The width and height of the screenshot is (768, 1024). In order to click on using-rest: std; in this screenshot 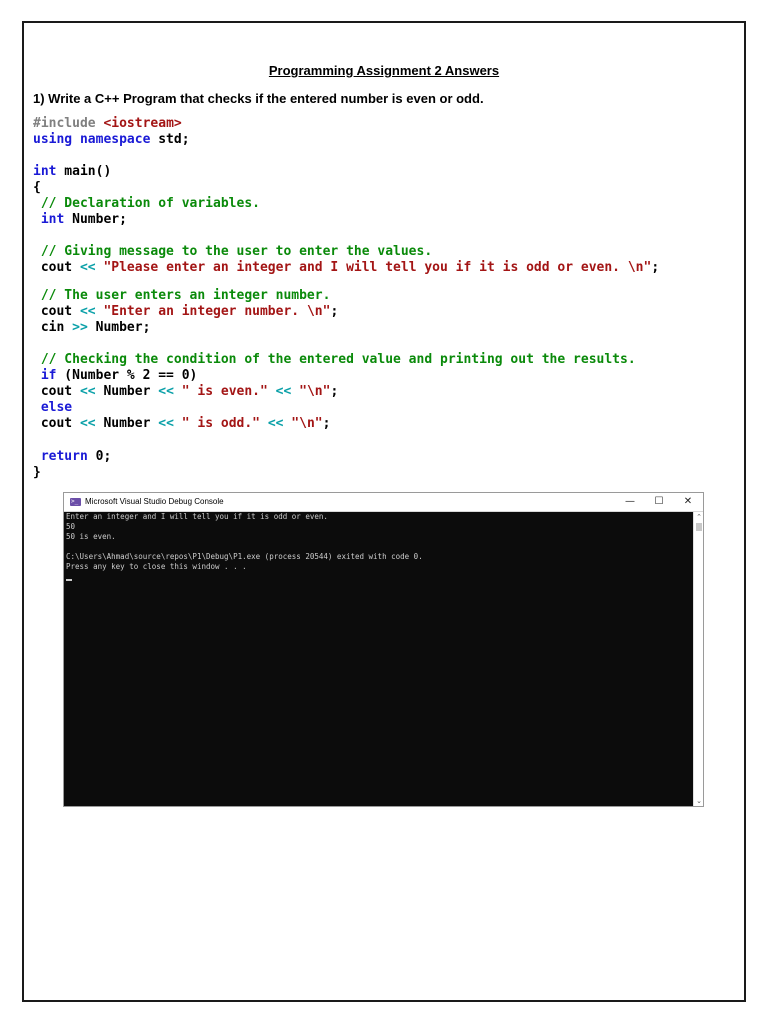, I will do `click(170, 139)`.